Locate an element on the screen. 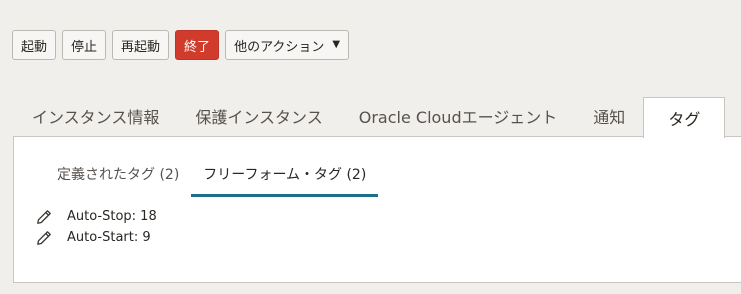  subtab-freeform-tags: フリーフォーム・タグ (2) is located at coordinates (285, 179).